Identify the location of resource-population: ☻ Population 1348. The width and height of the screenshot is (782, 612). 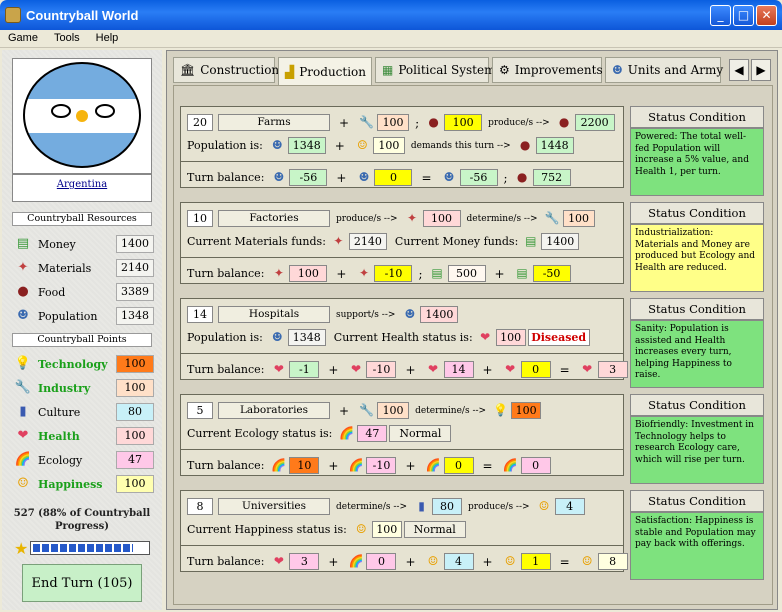
(84, 316).